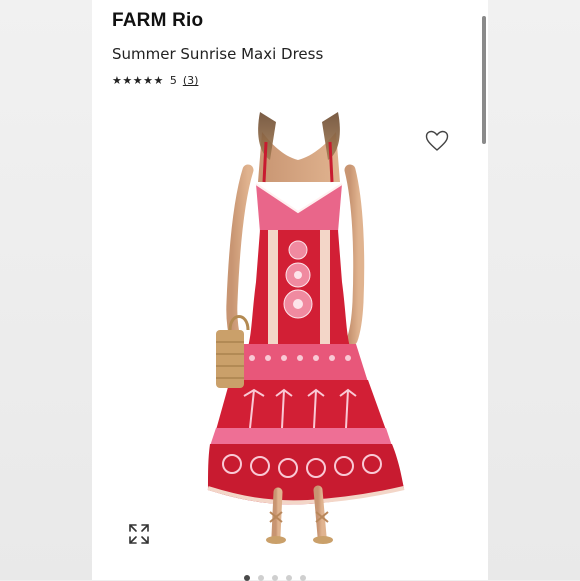  Describe the element at coordinates (484, 80) in the screenshot. I see `scrollbar` at that location.